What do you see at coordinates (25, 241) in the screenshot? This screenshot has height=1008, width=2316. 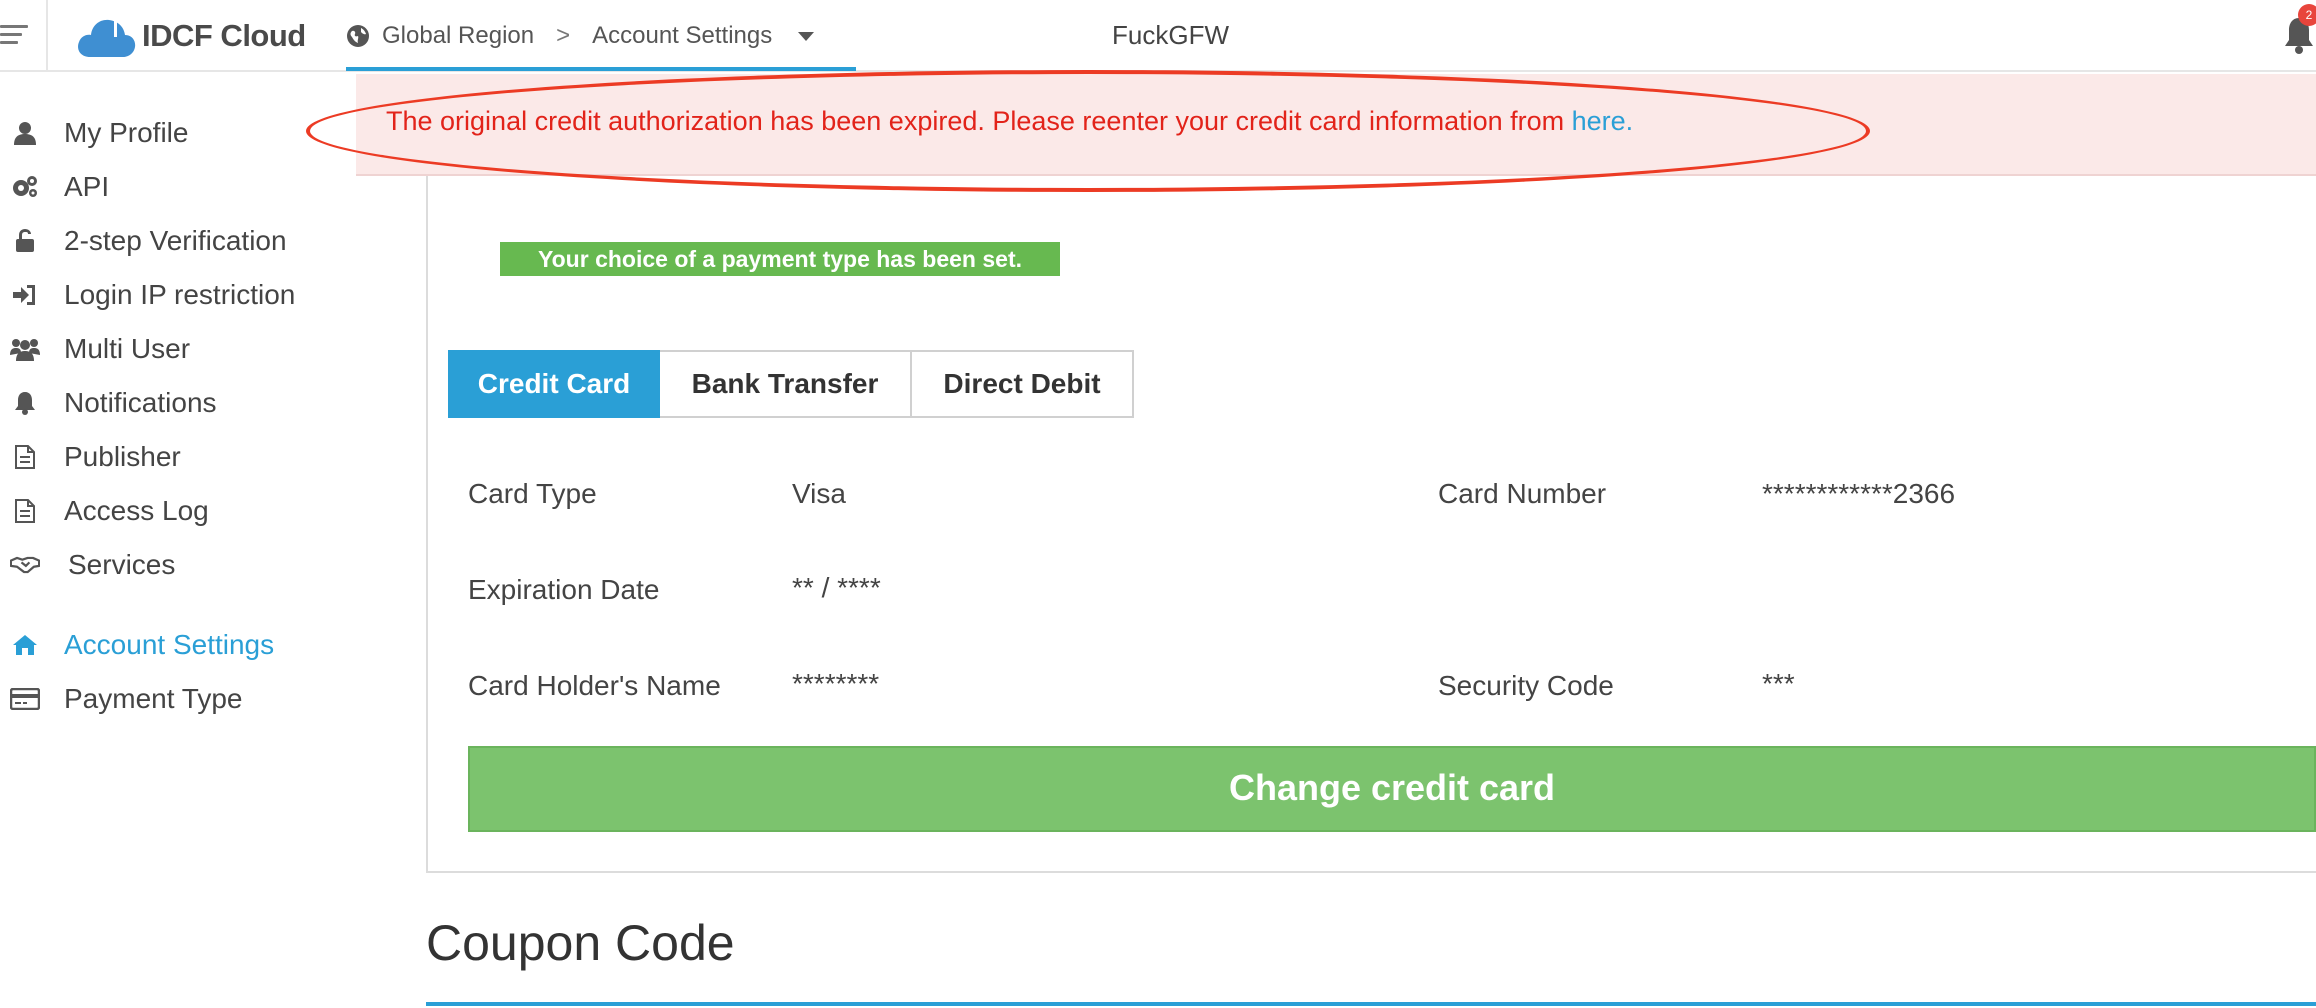 I see `unlock-icon` at bounding box center [25, 241].